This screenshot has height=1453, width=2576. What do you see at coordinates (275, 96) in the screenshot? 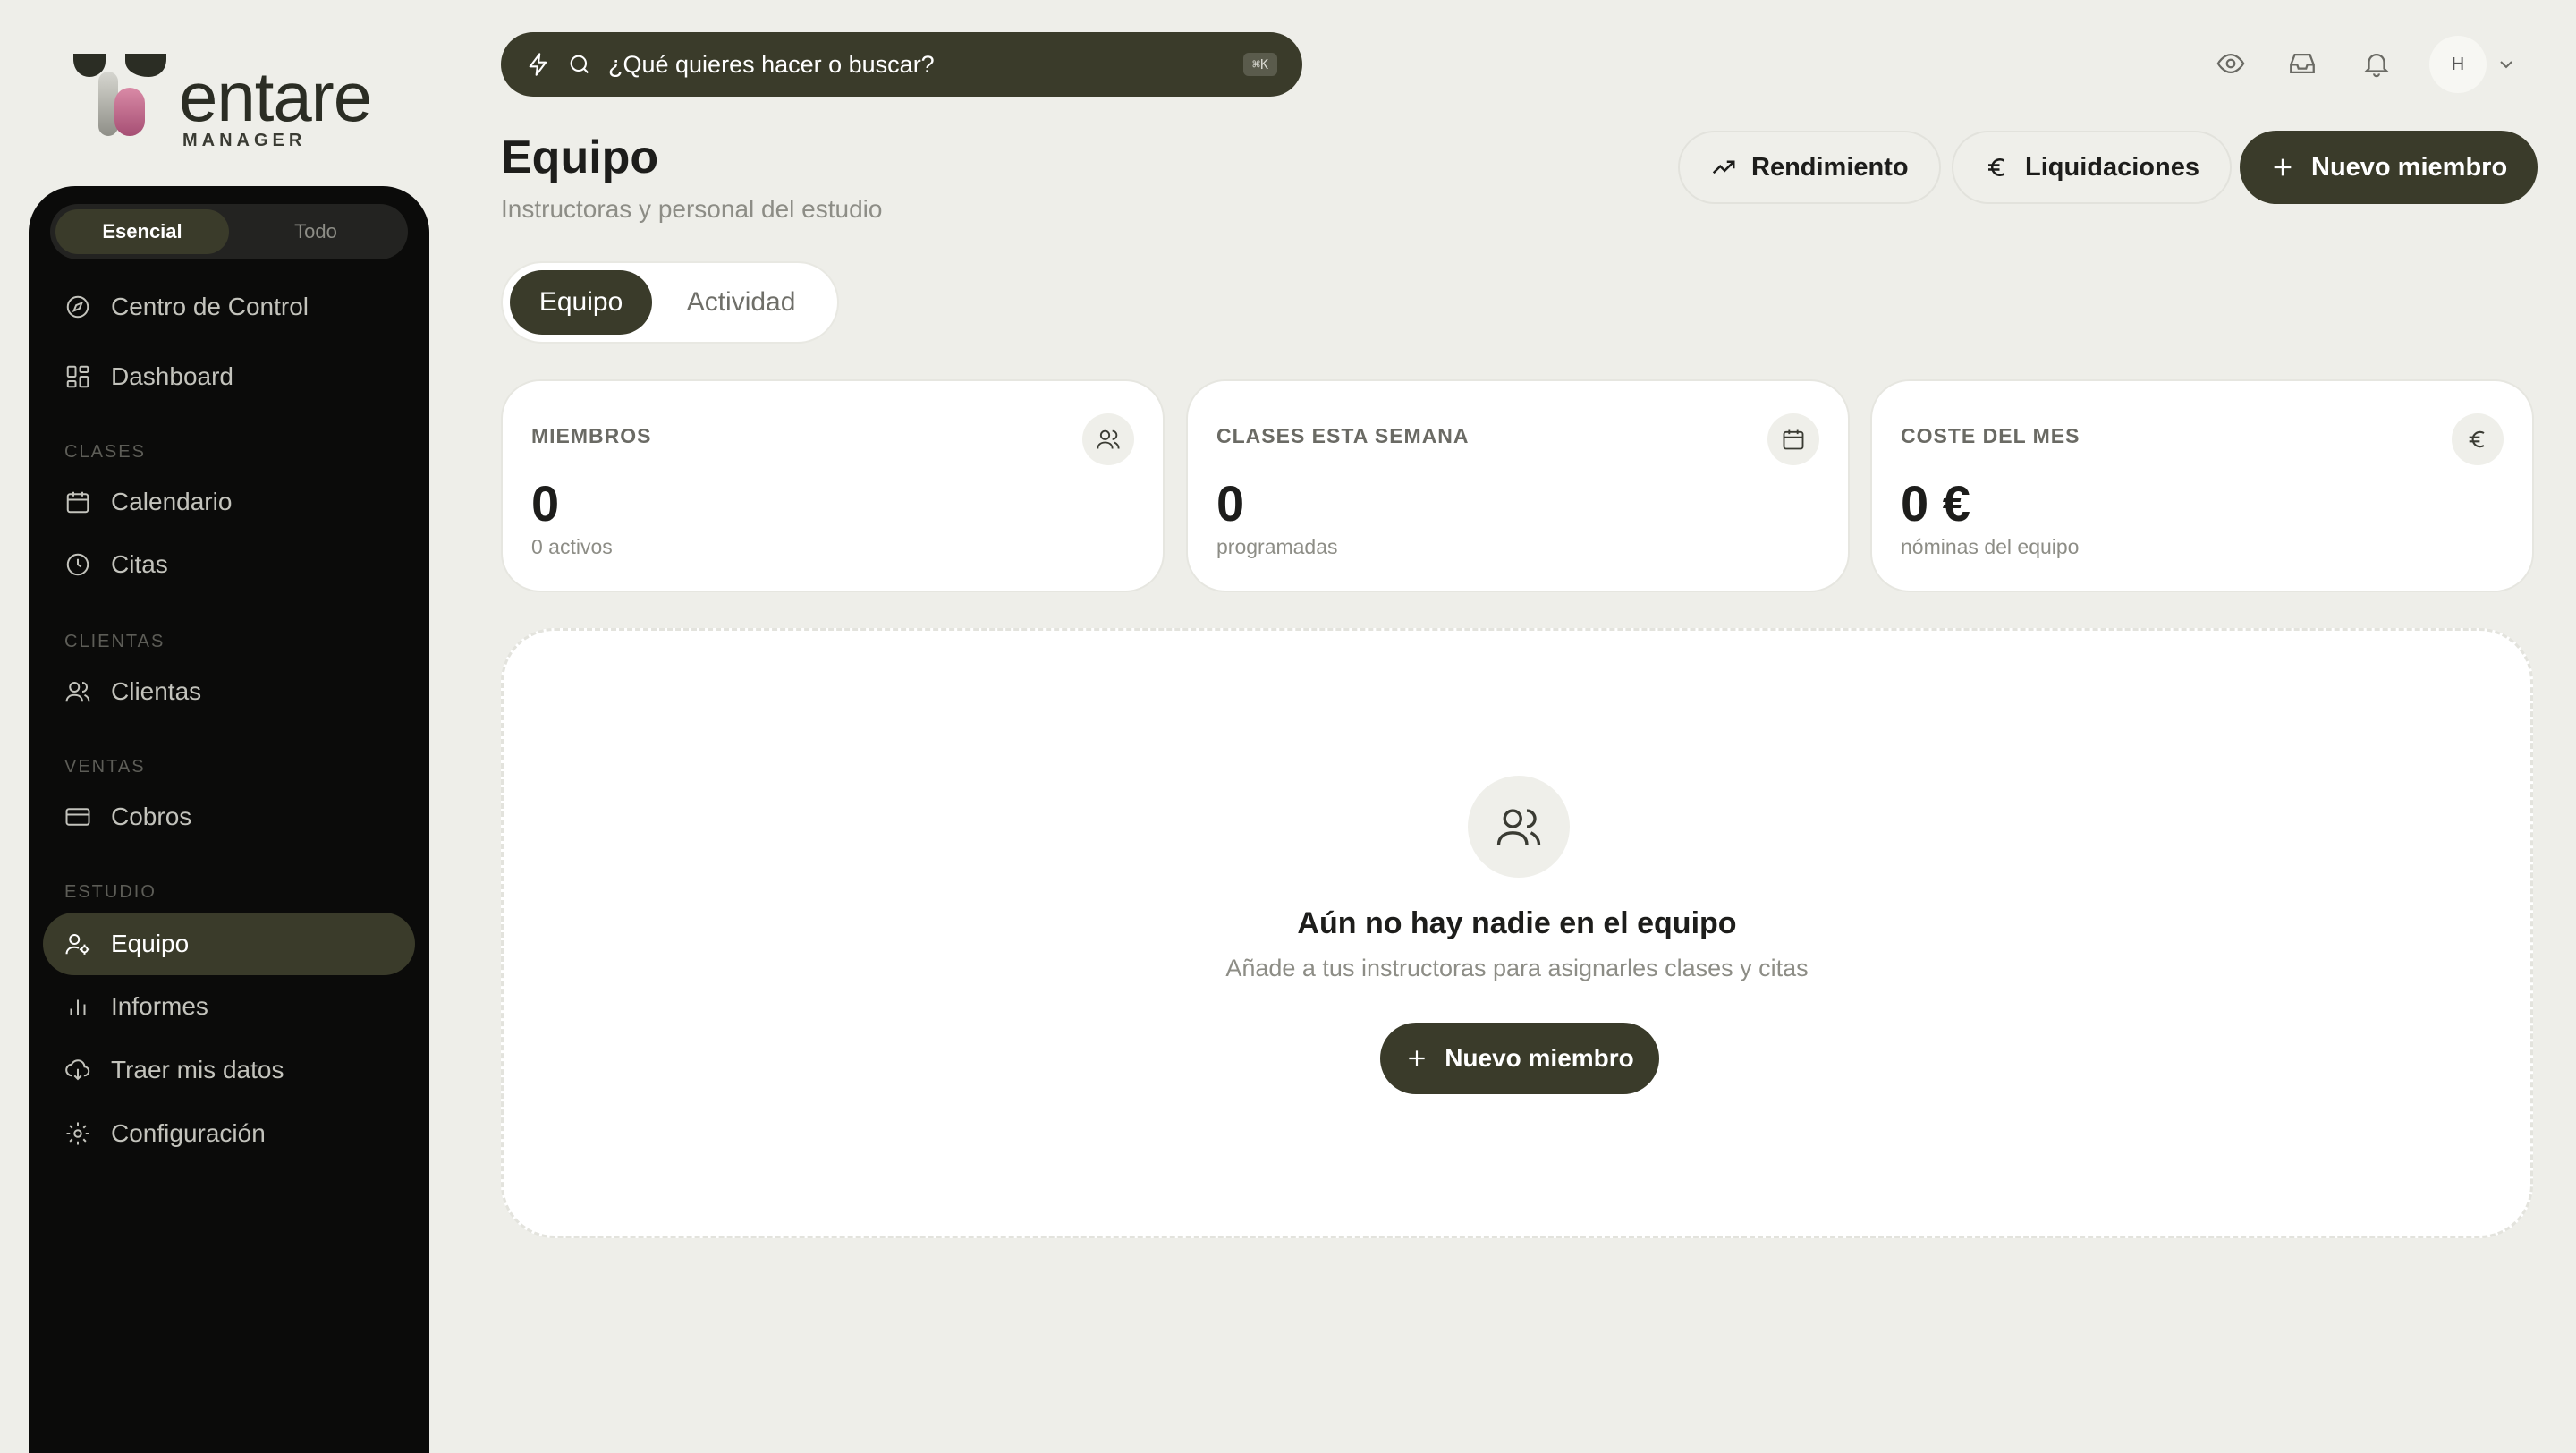
I see `brand-name: entare` at bounding box center [275, 96].